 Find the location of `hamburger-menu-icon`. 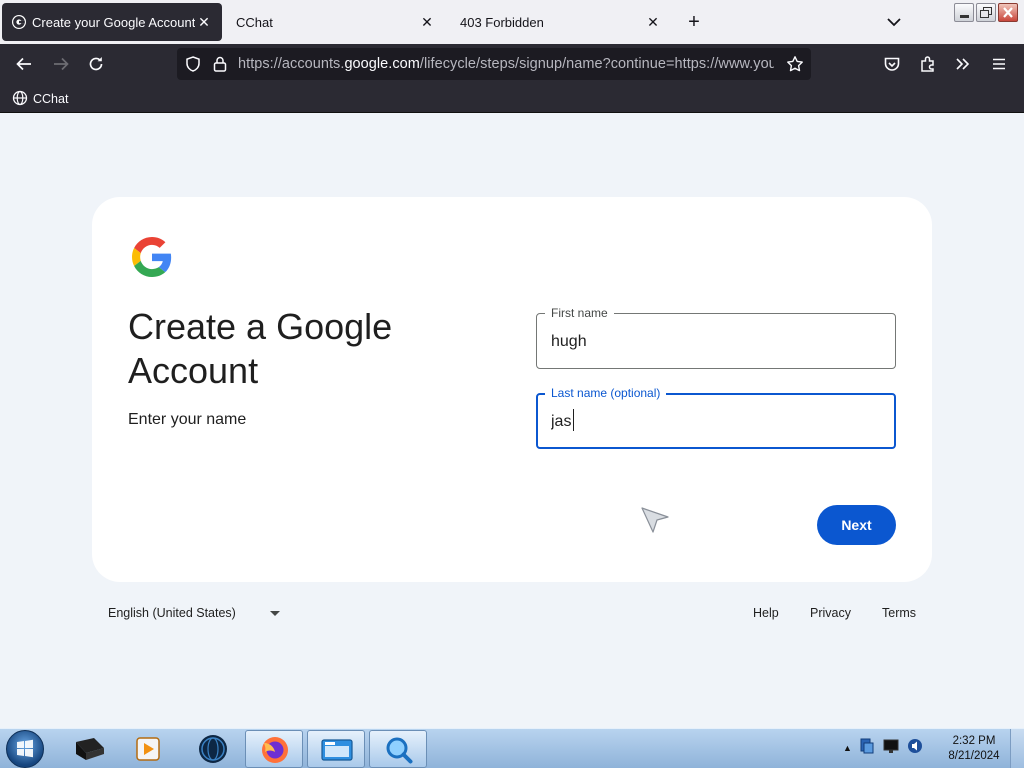

hamburger-menu-icon is located at coordinates (999, 64).